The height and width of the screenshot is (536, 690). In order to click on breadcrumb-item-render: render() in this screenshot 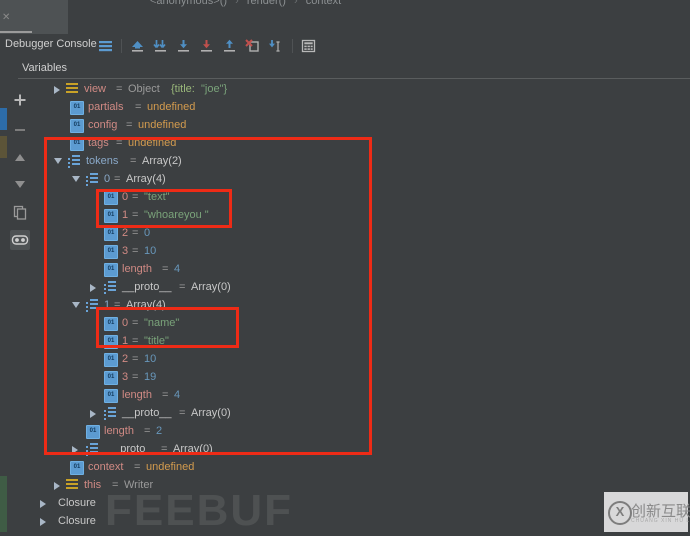, I will do `click(266, 3)`.